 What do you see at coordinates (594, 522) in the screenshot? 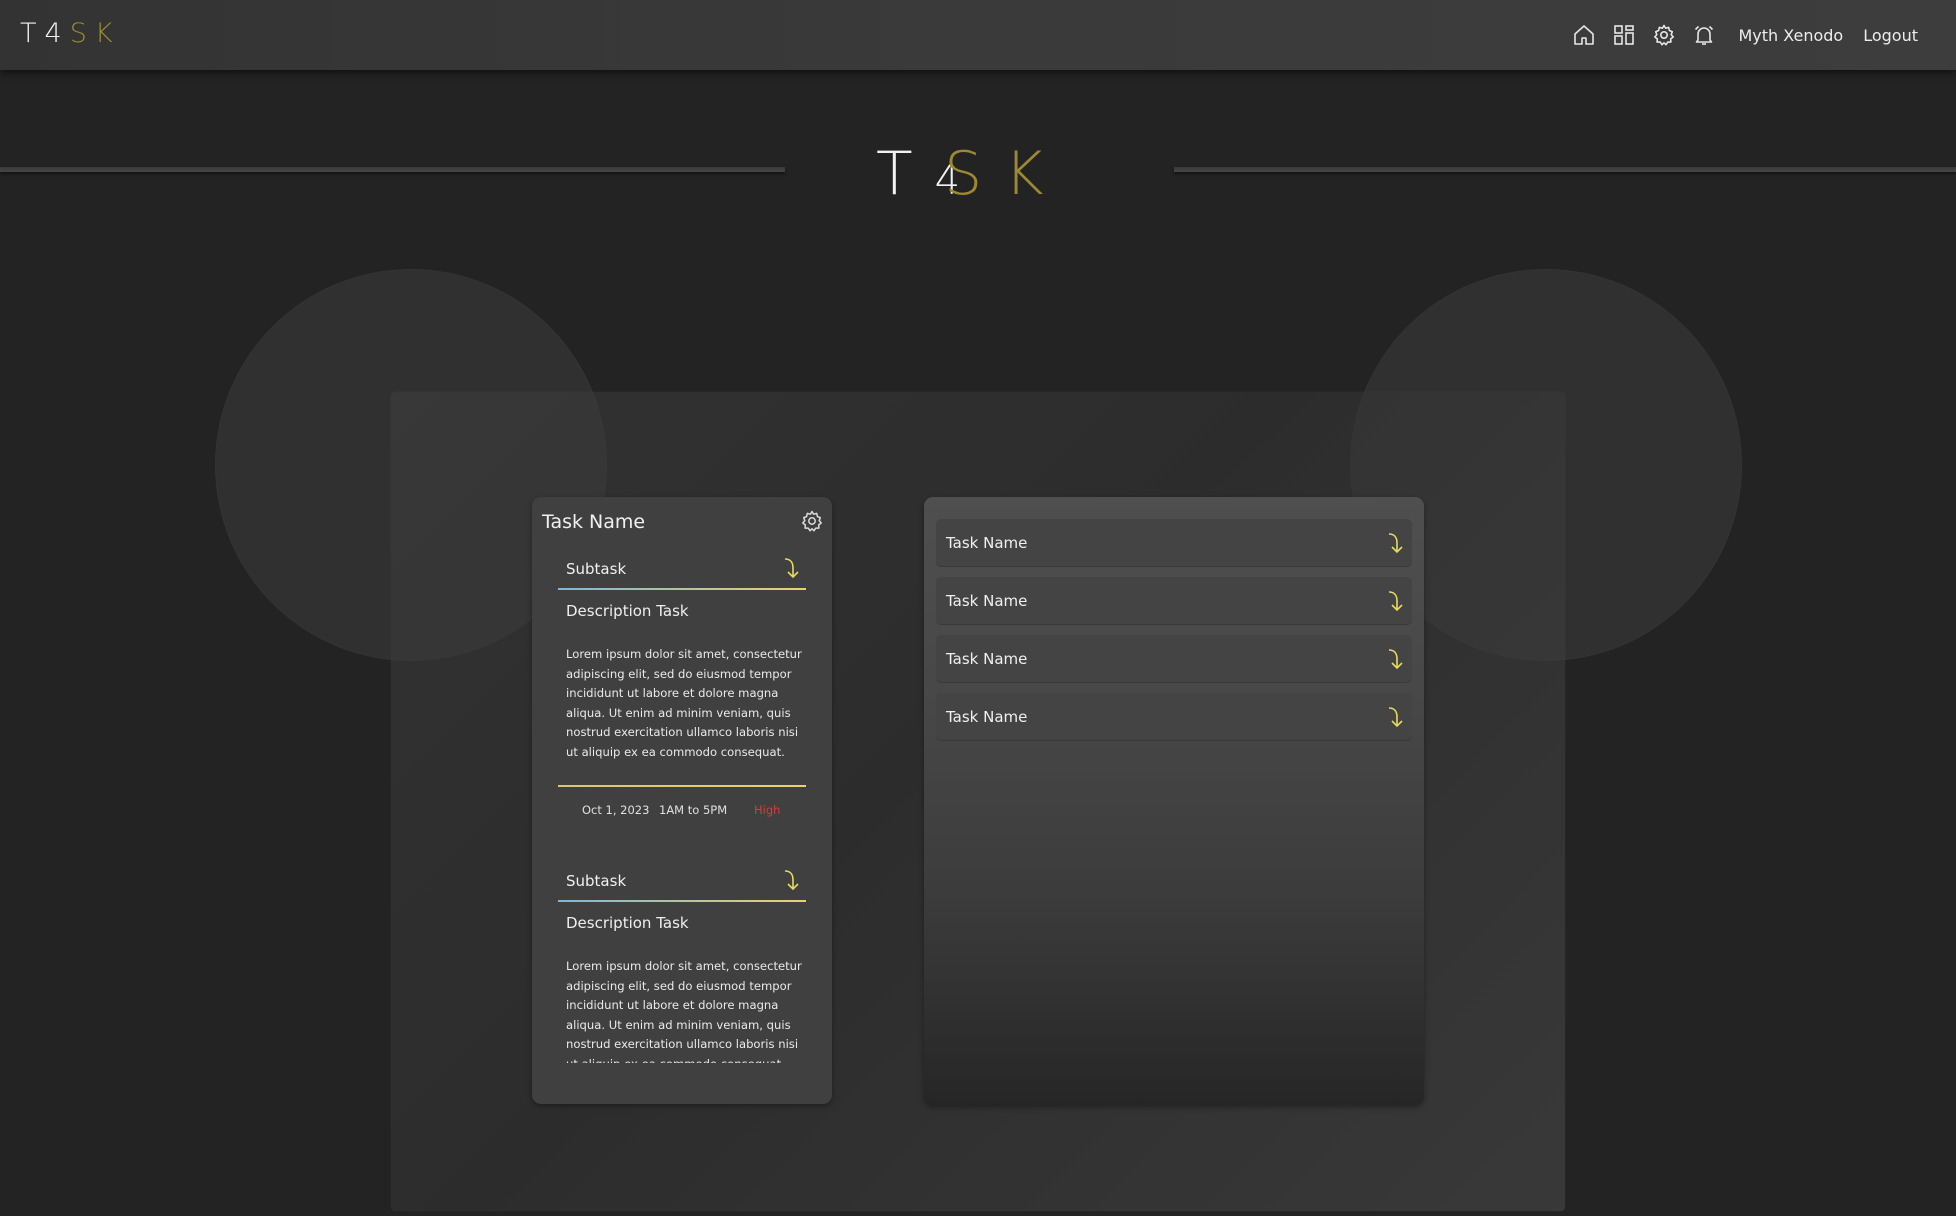
I see `task-card-title: Task Name` at bounding box center [594, 522].